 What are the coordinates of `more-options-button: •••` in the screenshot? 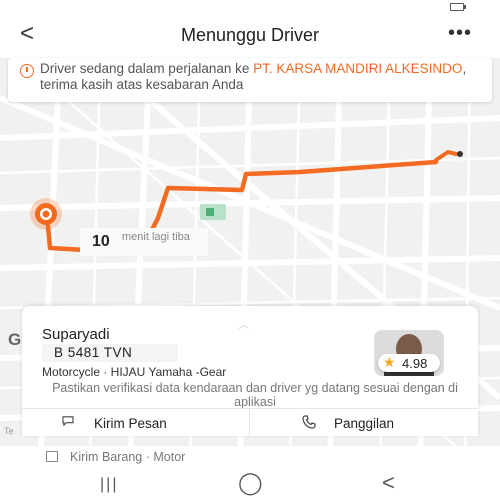 It's located at (460, 33).